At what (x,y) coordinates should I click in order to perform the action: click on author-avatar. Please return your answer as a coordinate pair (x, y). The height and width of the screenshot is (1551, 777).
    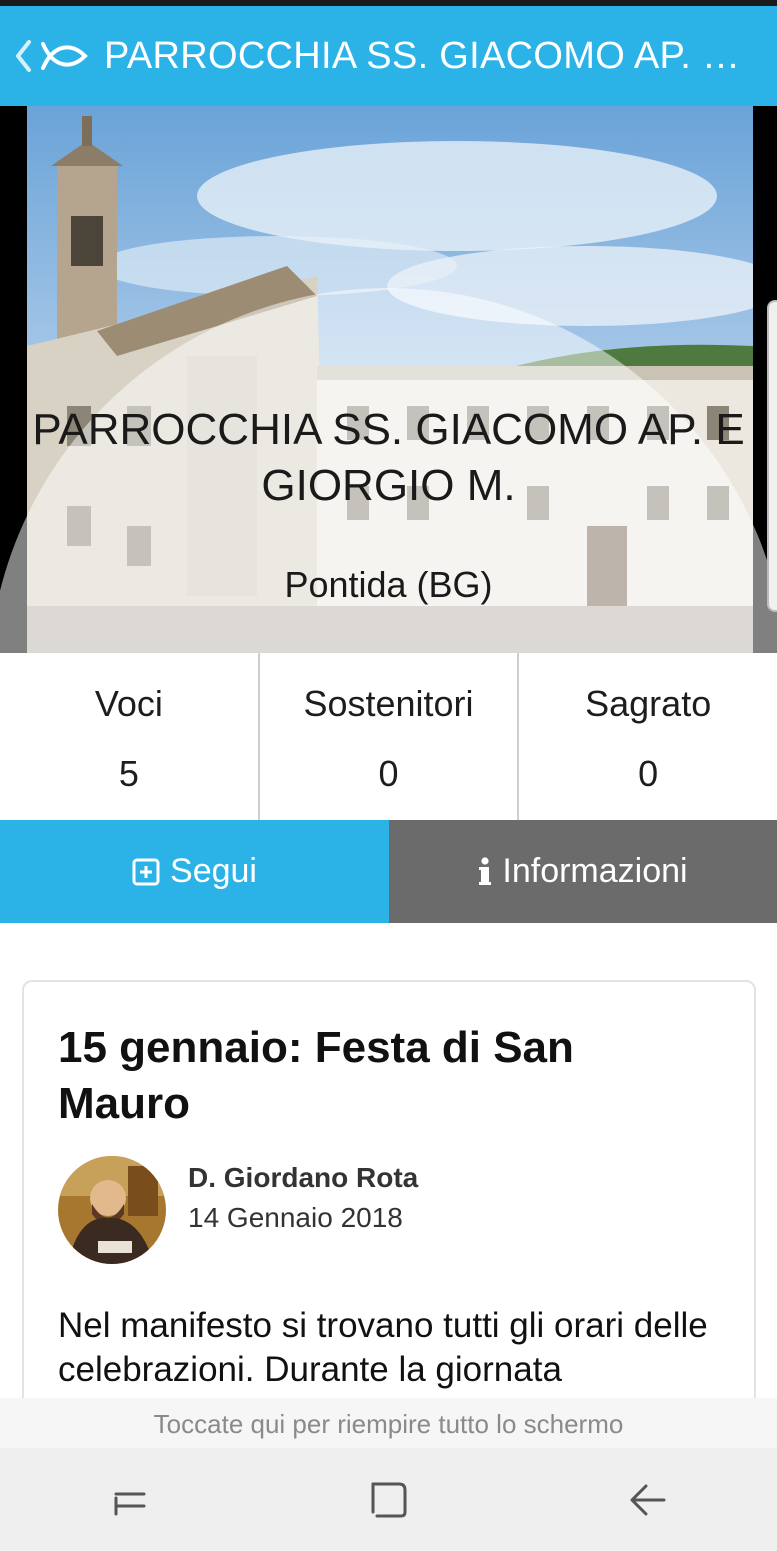
    Looking at the image, I should click on (112, 1210).